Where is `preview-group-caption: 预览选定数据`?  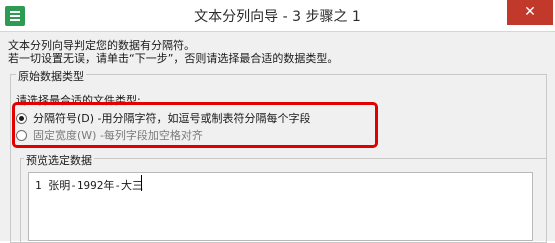 preview-group-caption: 预览选定数据 is located at coordinates (59, 160).